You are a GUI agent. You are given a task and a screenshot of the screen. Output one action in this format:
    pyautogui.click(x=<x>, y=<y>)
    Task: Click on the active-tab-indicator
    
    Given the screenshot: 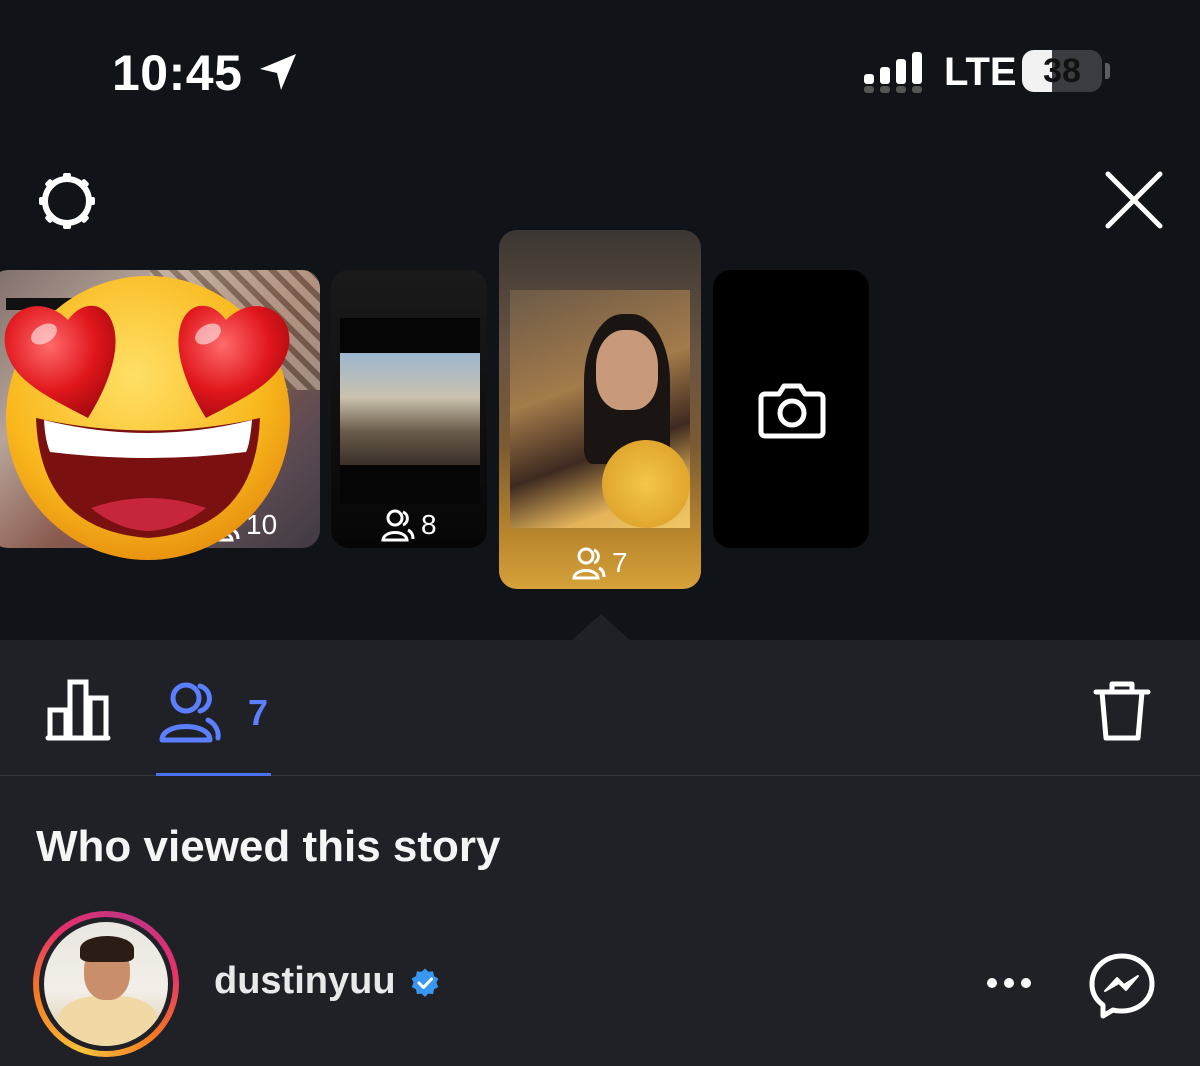 What is the action you would take?
    pyautogui.click(x=213, y=774)
    